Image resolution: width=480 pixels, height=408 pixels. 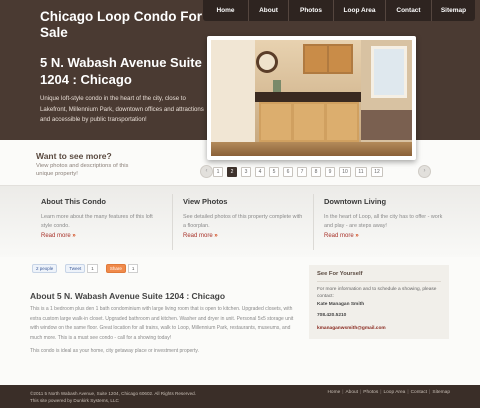 I want to click on page-button-4: 4, so click(x=260, y=172).